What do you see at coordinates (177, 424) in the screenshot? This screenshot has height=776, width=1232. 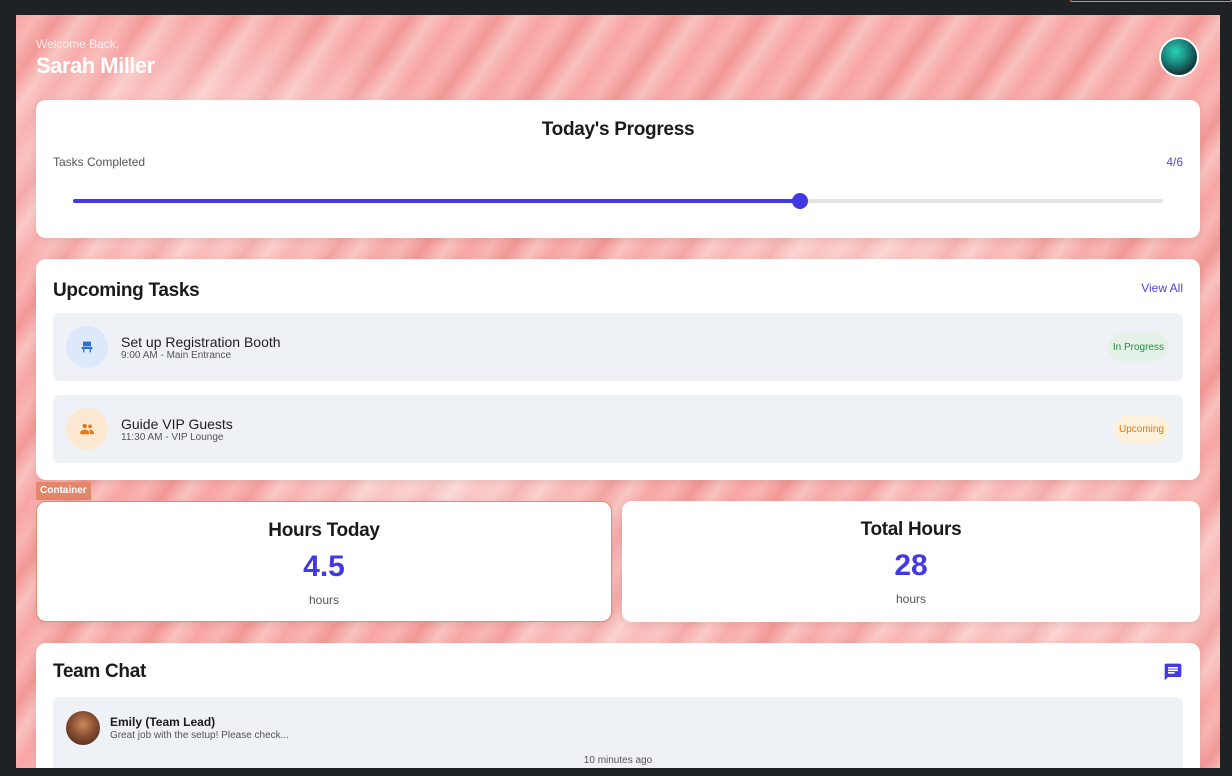 I see `task-title: Guide VIP Guests` at bounding box center [177, 424].